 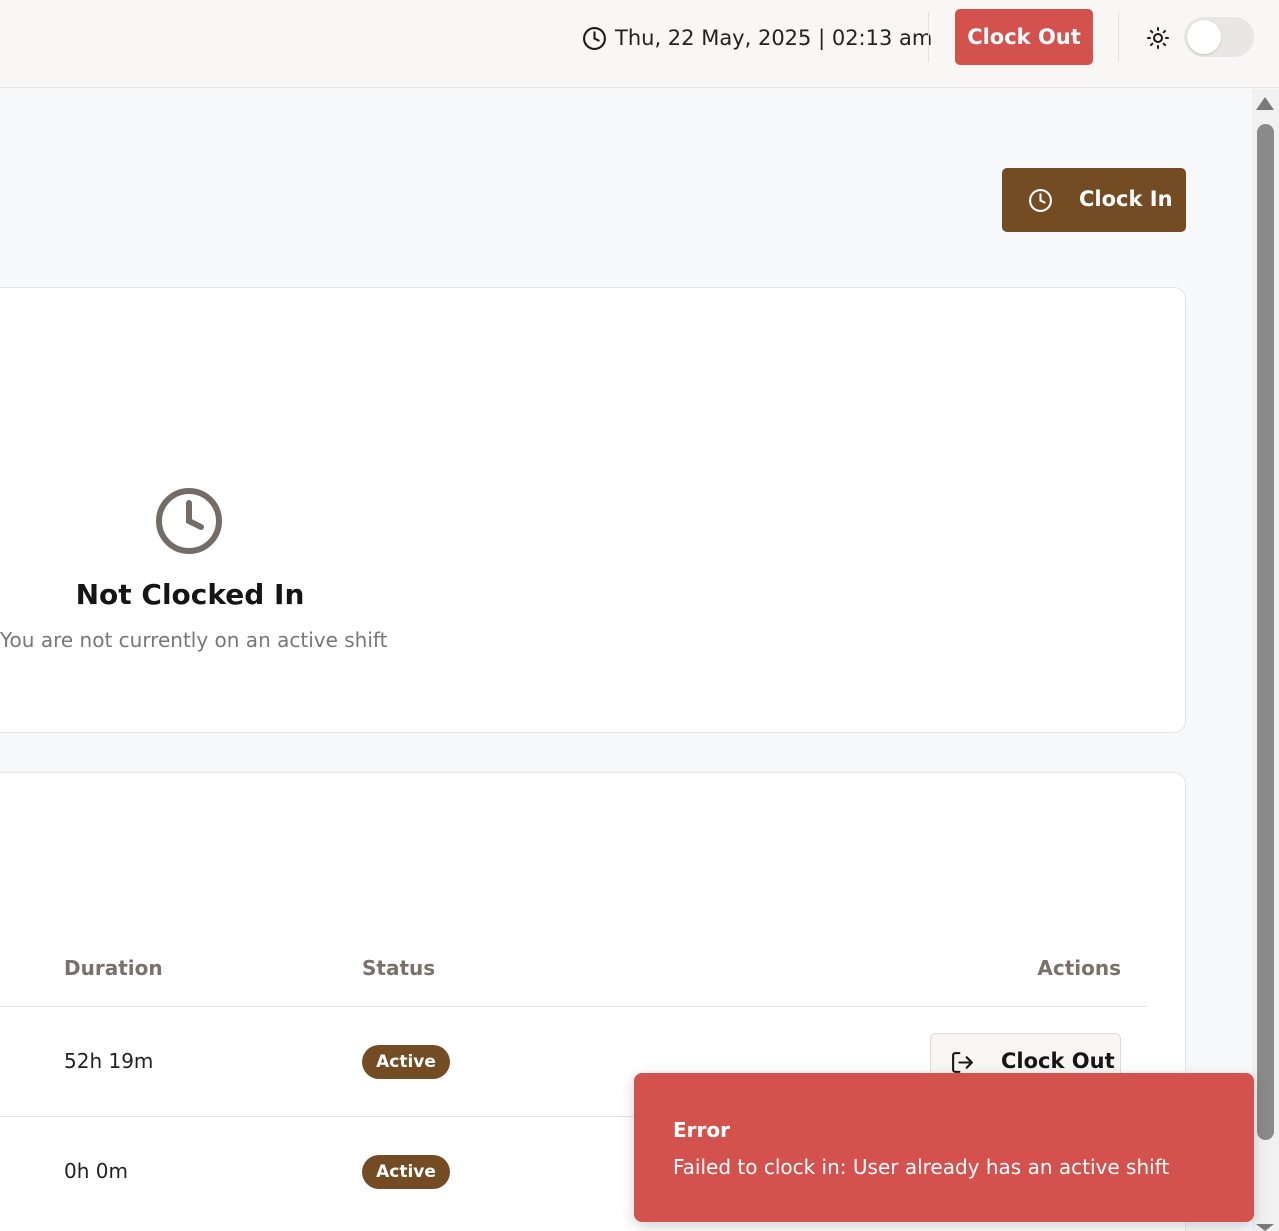 I want to click on column-header-status: Status, so click(x=399, y=968).